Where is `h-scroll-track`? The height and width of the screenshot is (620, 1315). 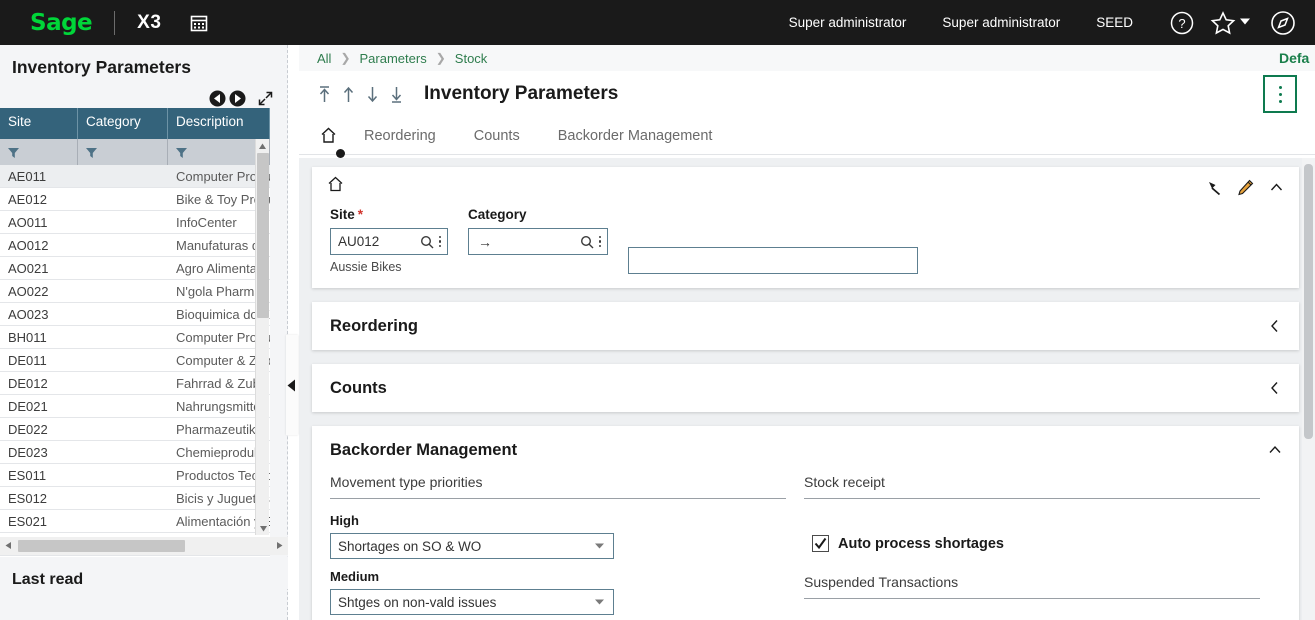 h-scroll-track is located at coordinates (144, 546).